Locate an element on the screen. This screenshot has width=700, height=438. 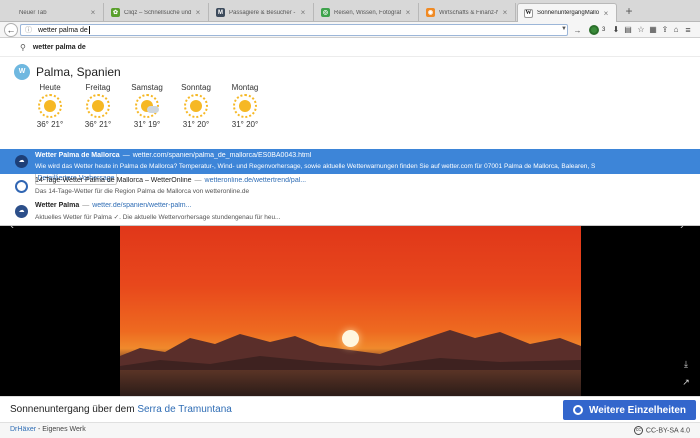
download-image-icon: ⤓ is located at coordinates (686, 364).